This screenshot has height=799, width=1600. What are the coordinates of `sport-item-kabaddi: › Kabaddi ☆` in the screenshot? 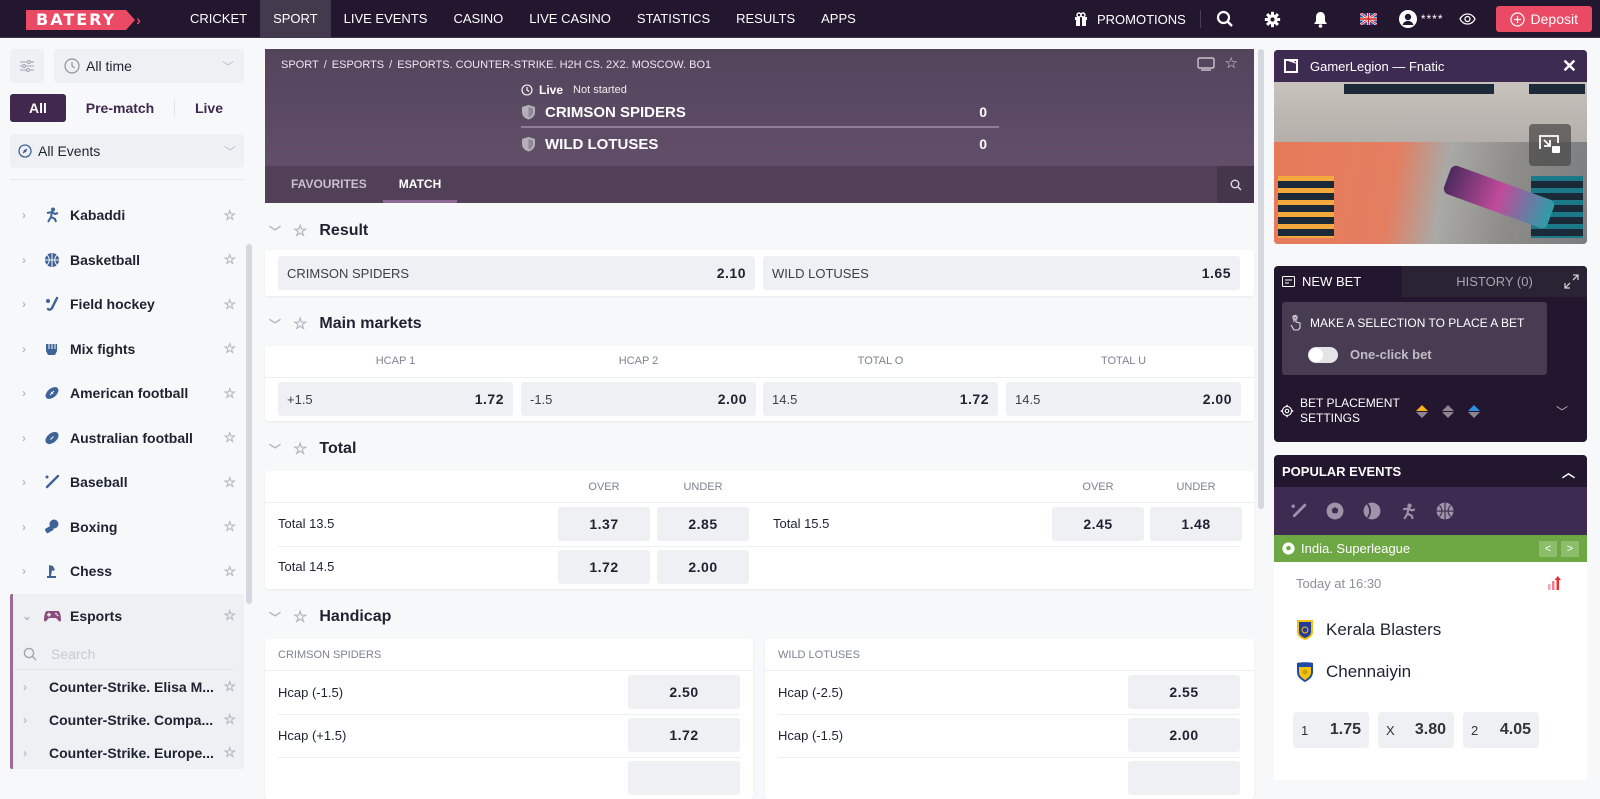 It's located at (127, 215).